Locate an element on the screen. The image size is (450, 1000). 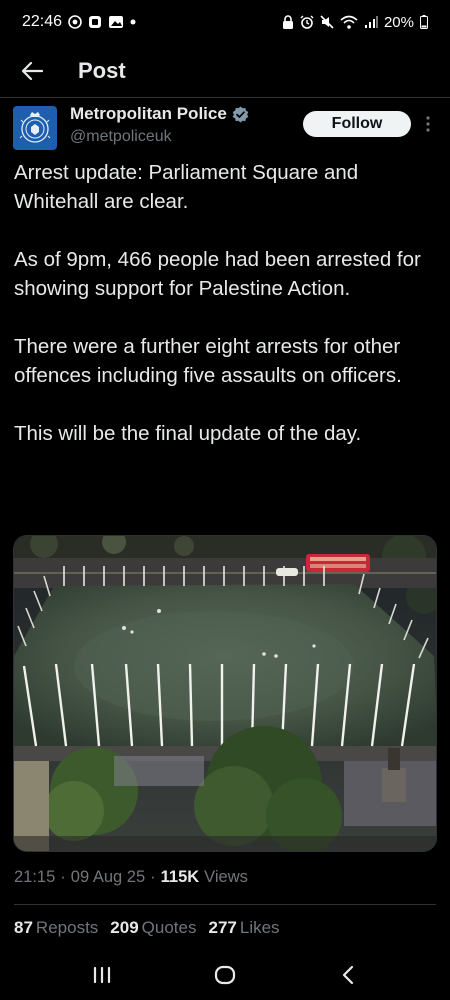
page-title: Post is located at coordinates (102, 70).